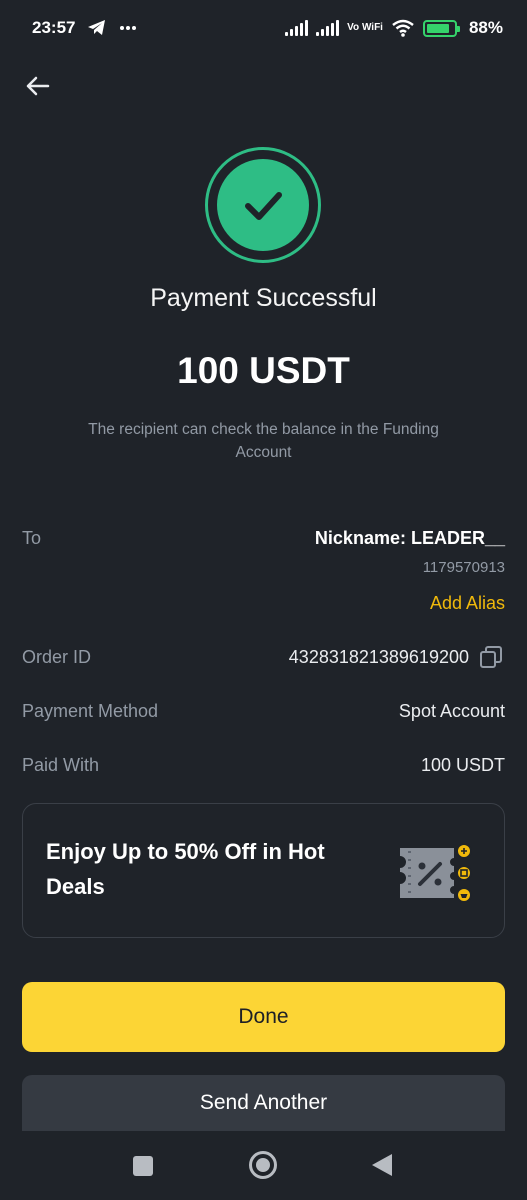 The width and height of the screenshot is (527, 1200). Describe the element at coordinates (38, 86) in the screenshot. I see `arrow-left-icon` at that location.